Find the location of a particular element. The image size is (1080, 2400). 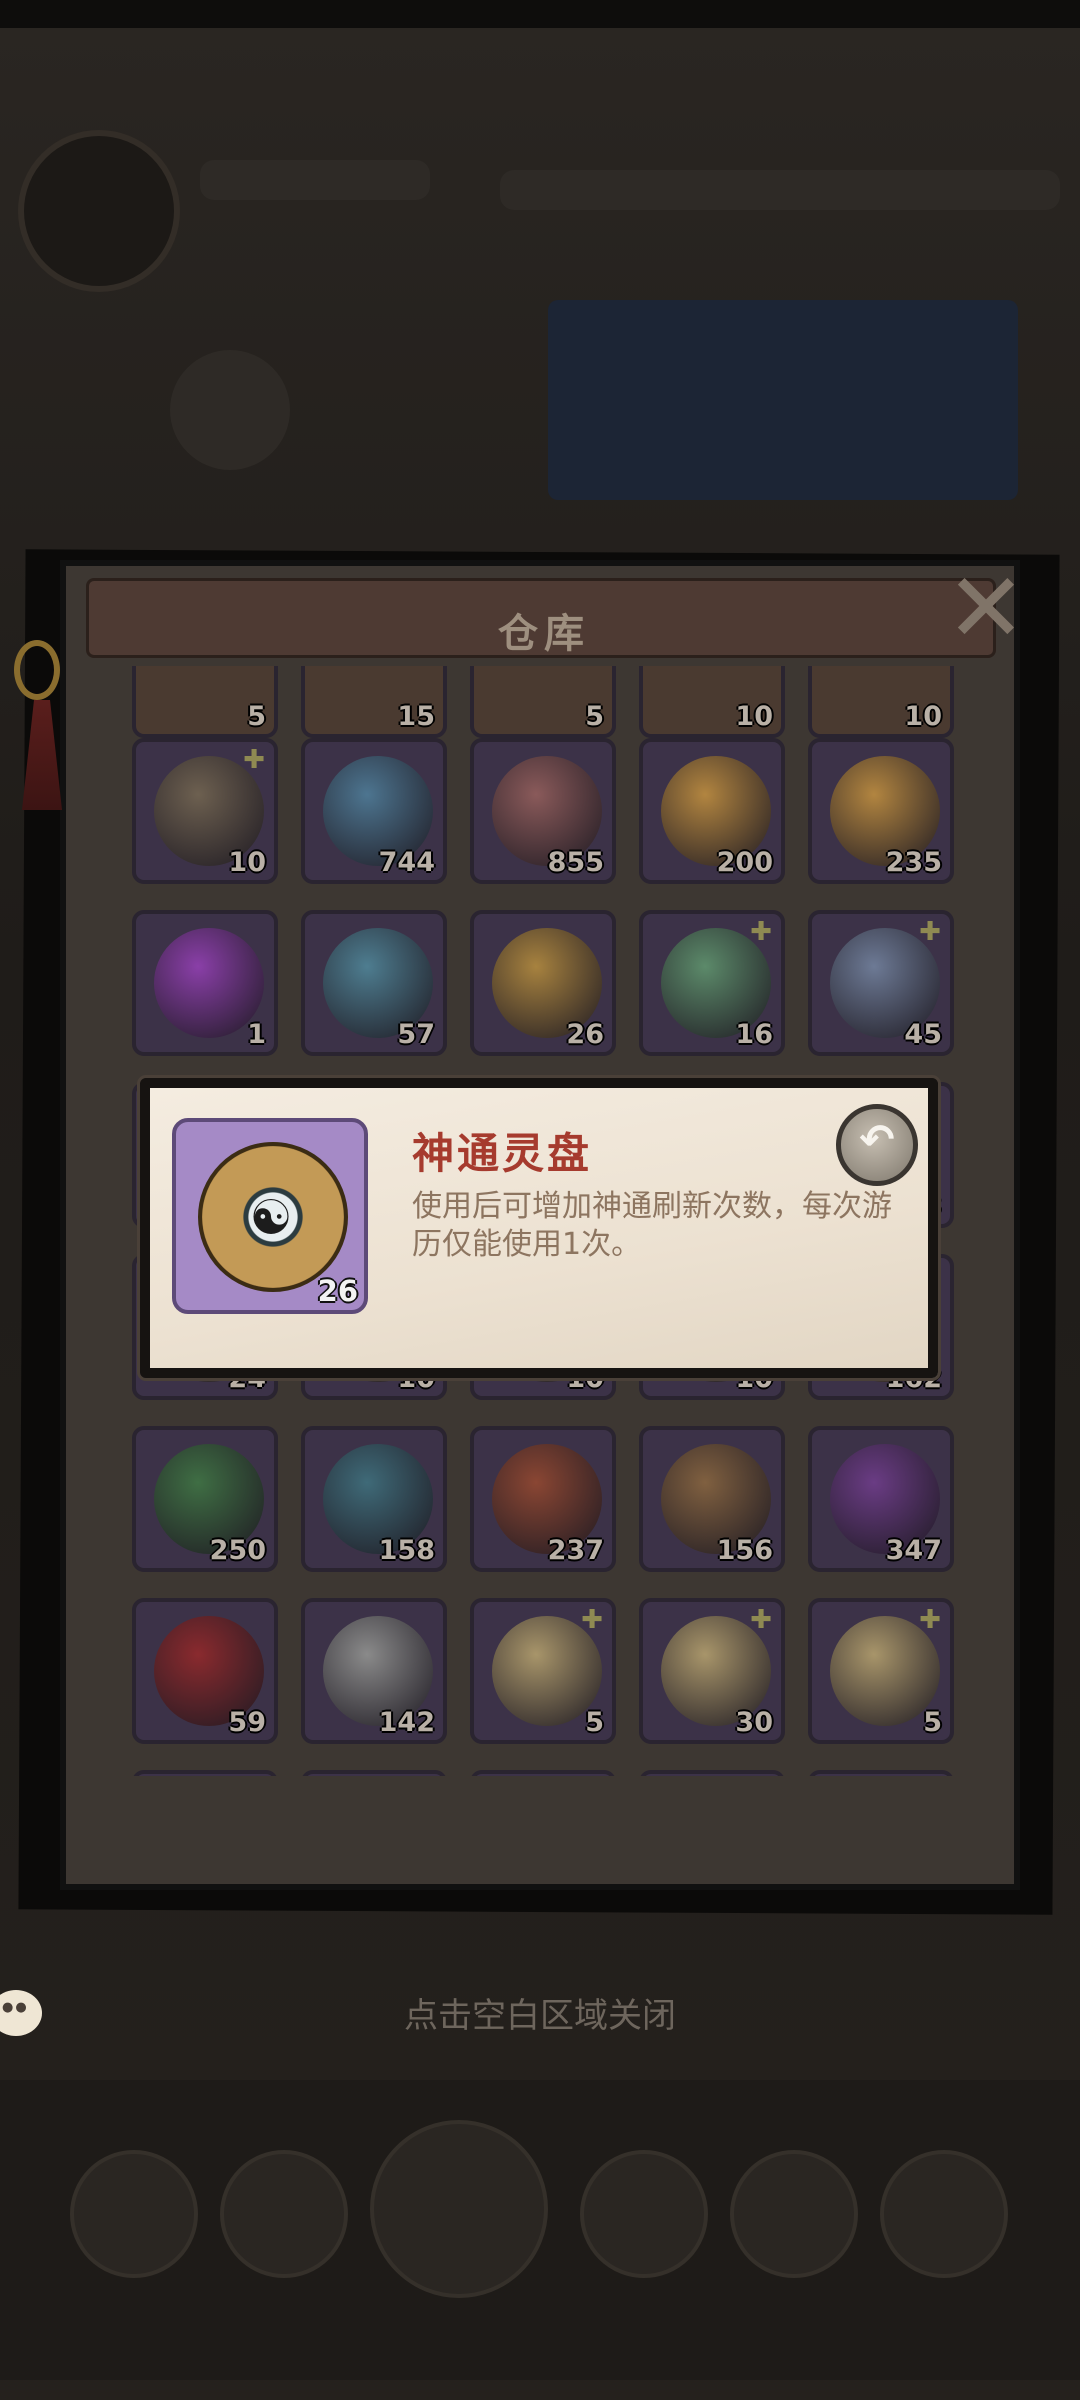

item-slot: 855 is located at coordinates (543, 811).